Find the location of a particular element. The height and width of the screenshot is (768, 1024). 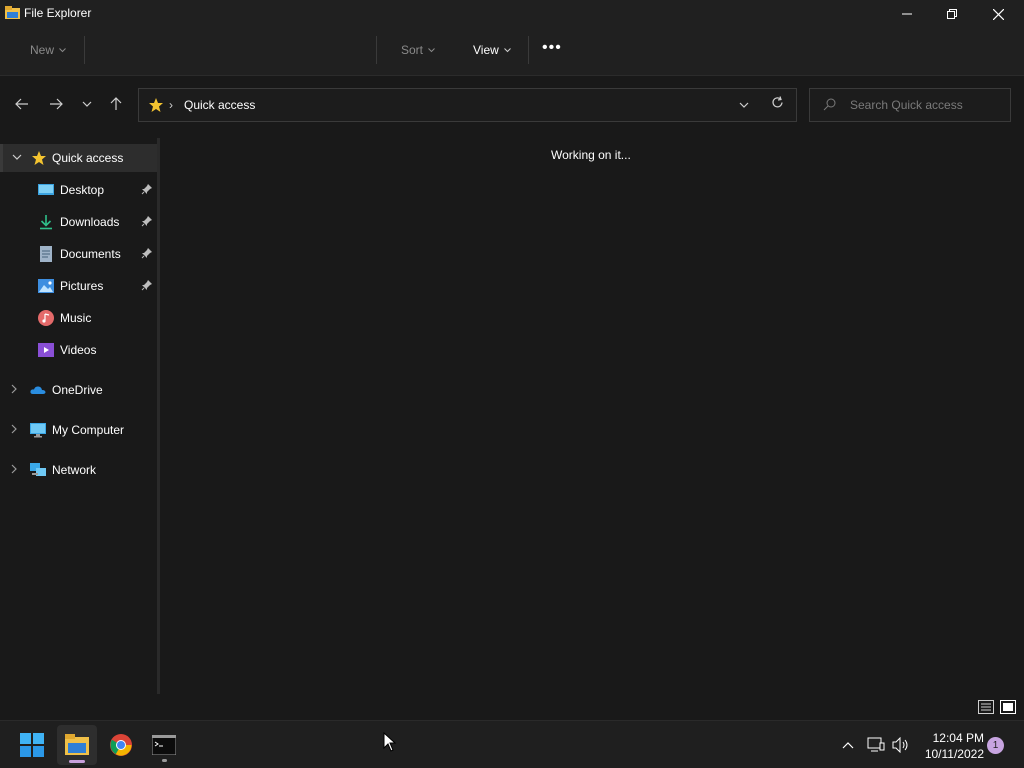

nav-item-quick-access: Quick access is located at coordinates (78, 158).